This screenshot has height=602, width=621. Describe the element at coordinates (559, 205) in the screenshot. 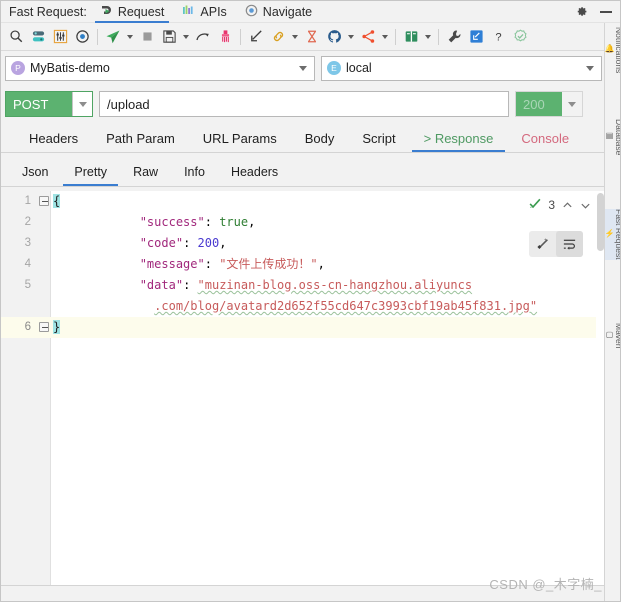

I see `inspection-widget: 3` at that location.